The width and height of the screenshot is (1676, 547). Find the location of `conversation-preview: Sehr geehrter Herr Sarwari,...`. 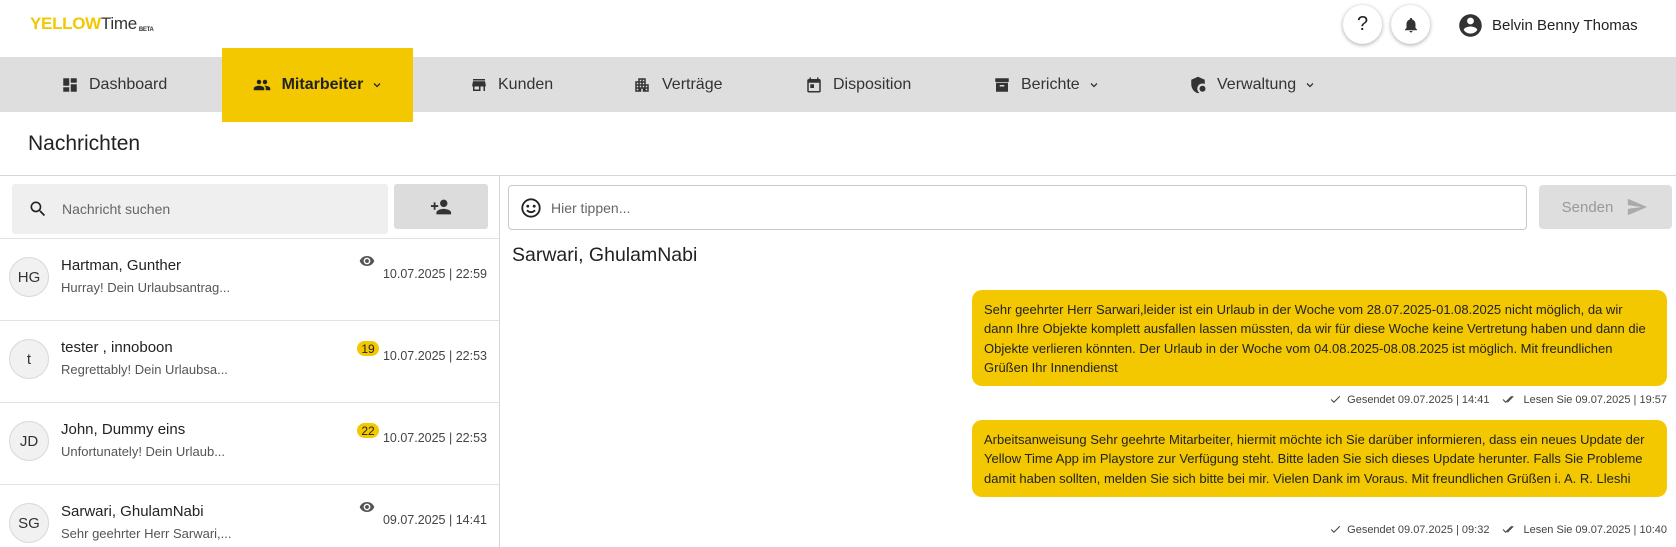

conversation-preview: Sehr geehrter Herr Sarwari,... is located at coordinates (146, 533).